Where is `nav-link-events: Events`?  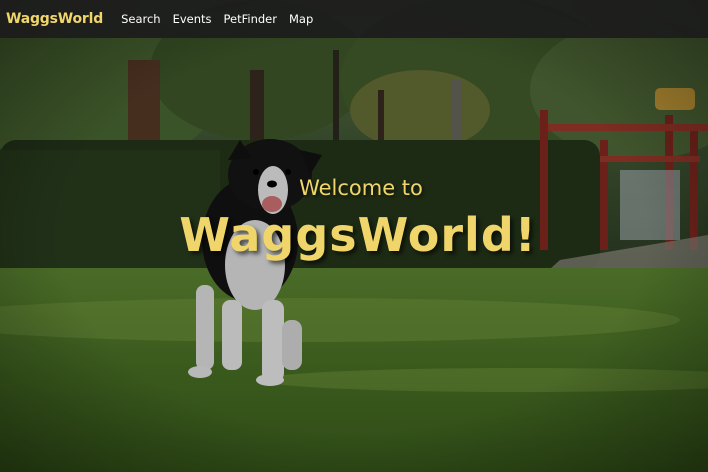
nav-link-events: Events is located at coordinates (192, 19).